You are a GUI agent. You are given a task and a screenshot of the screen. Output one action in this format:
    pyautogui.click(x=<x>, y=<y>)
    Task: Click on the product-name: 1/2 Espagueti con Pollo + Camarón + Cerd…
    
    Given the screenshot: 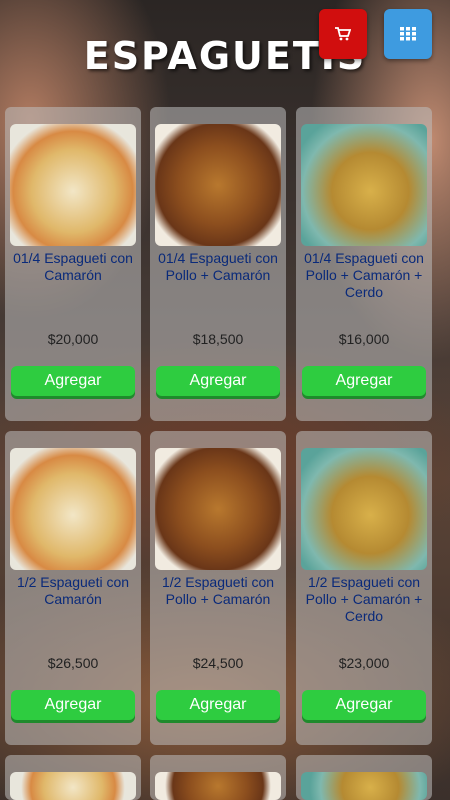 What is the action you would take?
    pyautogui.click(x=364, y=599)
    